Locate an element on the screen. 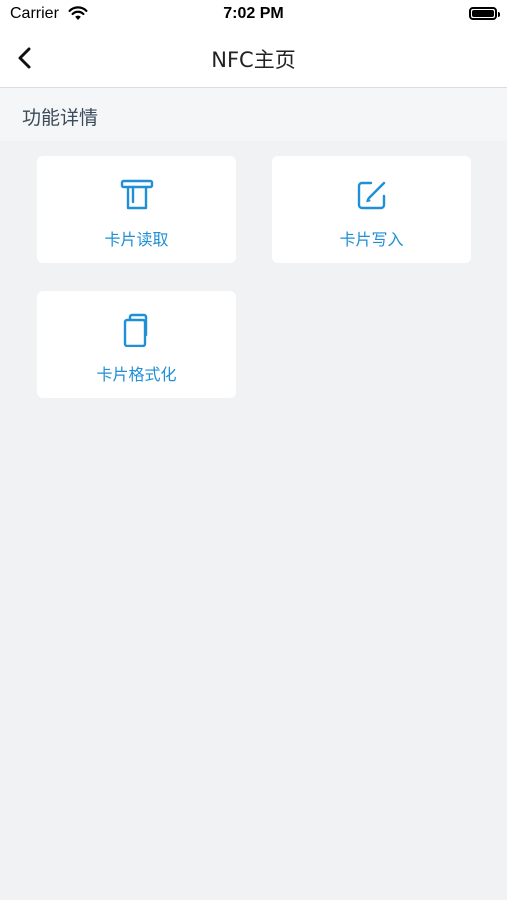 Image resolution: width=507 pixels, height=900 pixels. nav-bar: NFC主页 is located at coordinates (253, 59).